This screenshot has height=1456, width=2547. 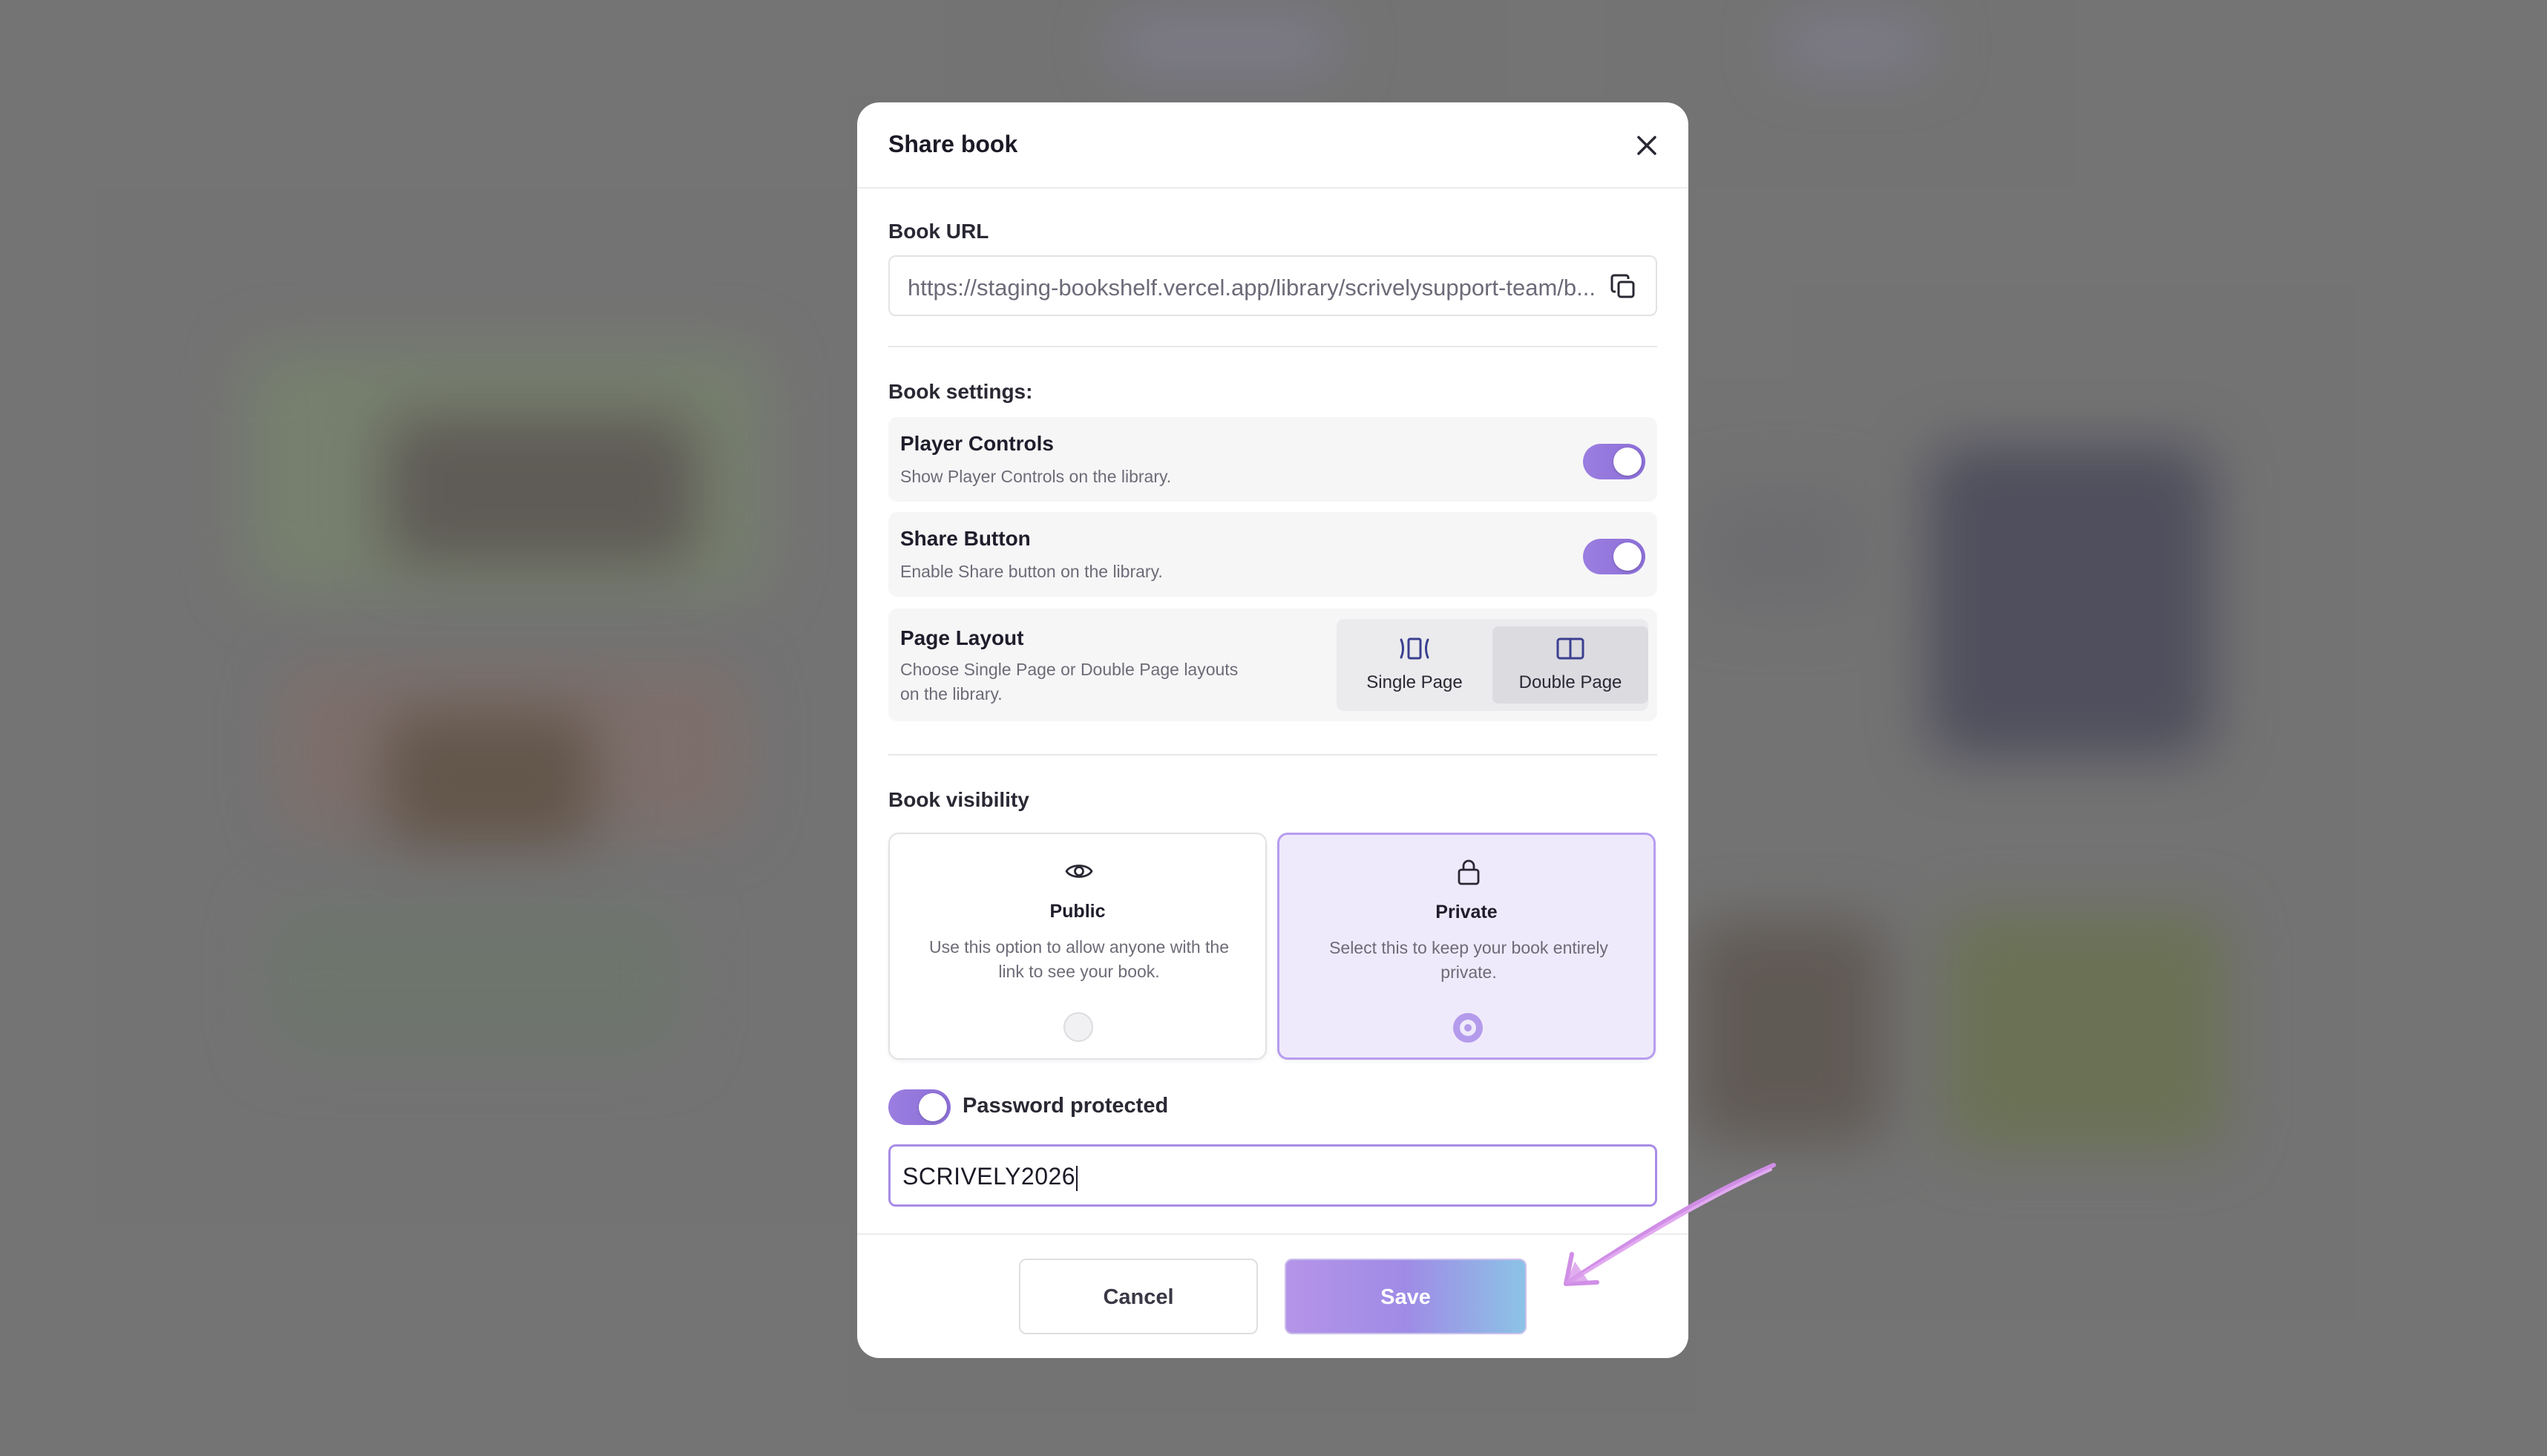 What do you see at coordinates (962, 638) in the screenshot?
I see `page-layout-title: Page Layout` at bounding box center [962, 638].